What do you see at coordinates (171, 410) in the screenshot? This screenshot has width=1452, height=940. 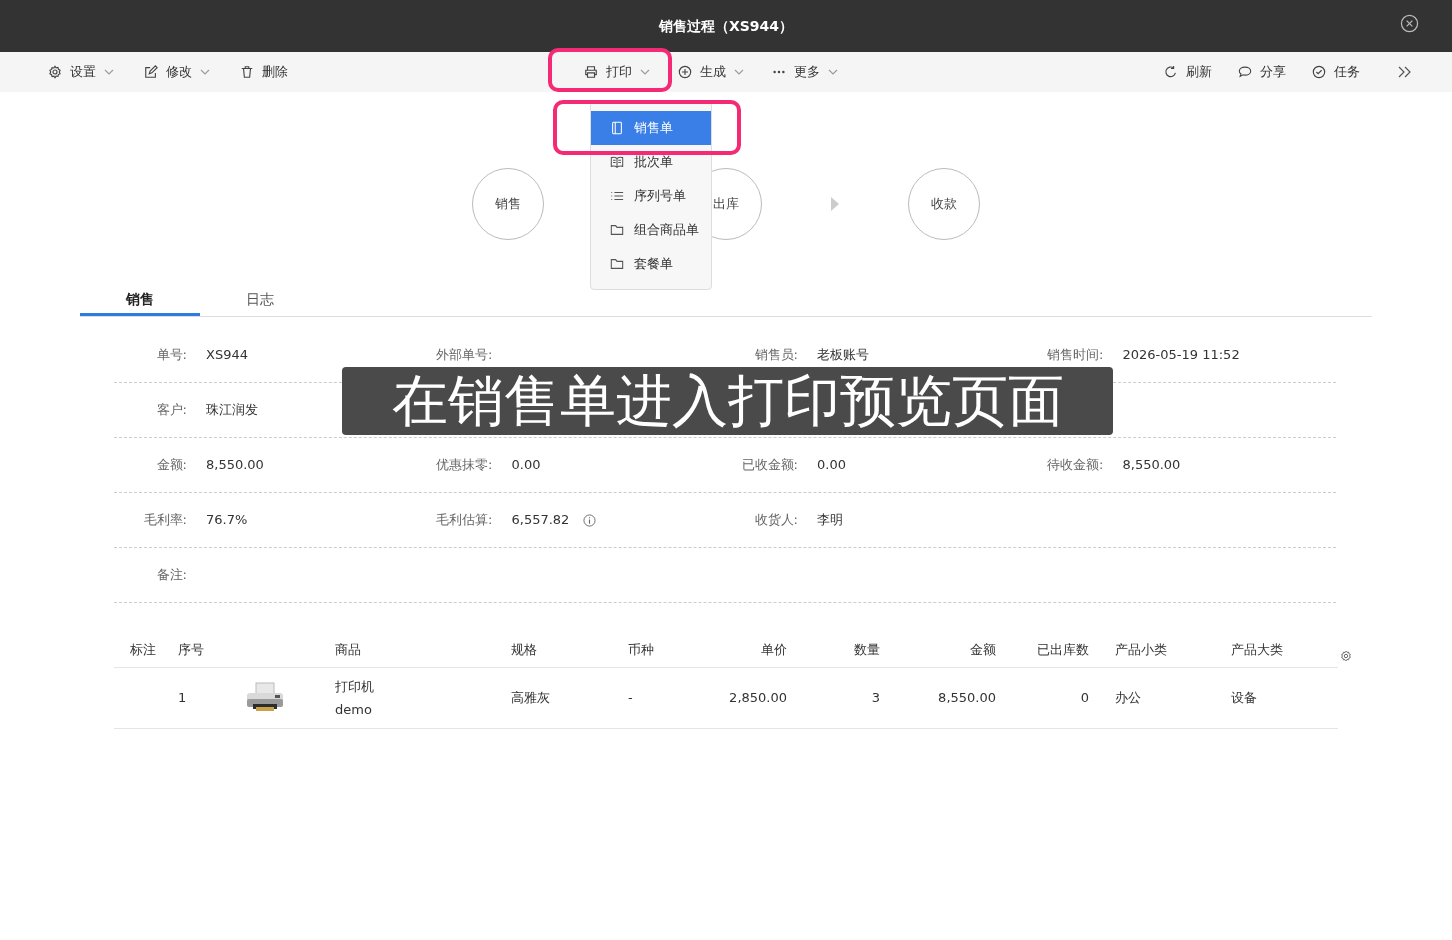 I see `field-label: 客户:` at bounding box center [171, 410].